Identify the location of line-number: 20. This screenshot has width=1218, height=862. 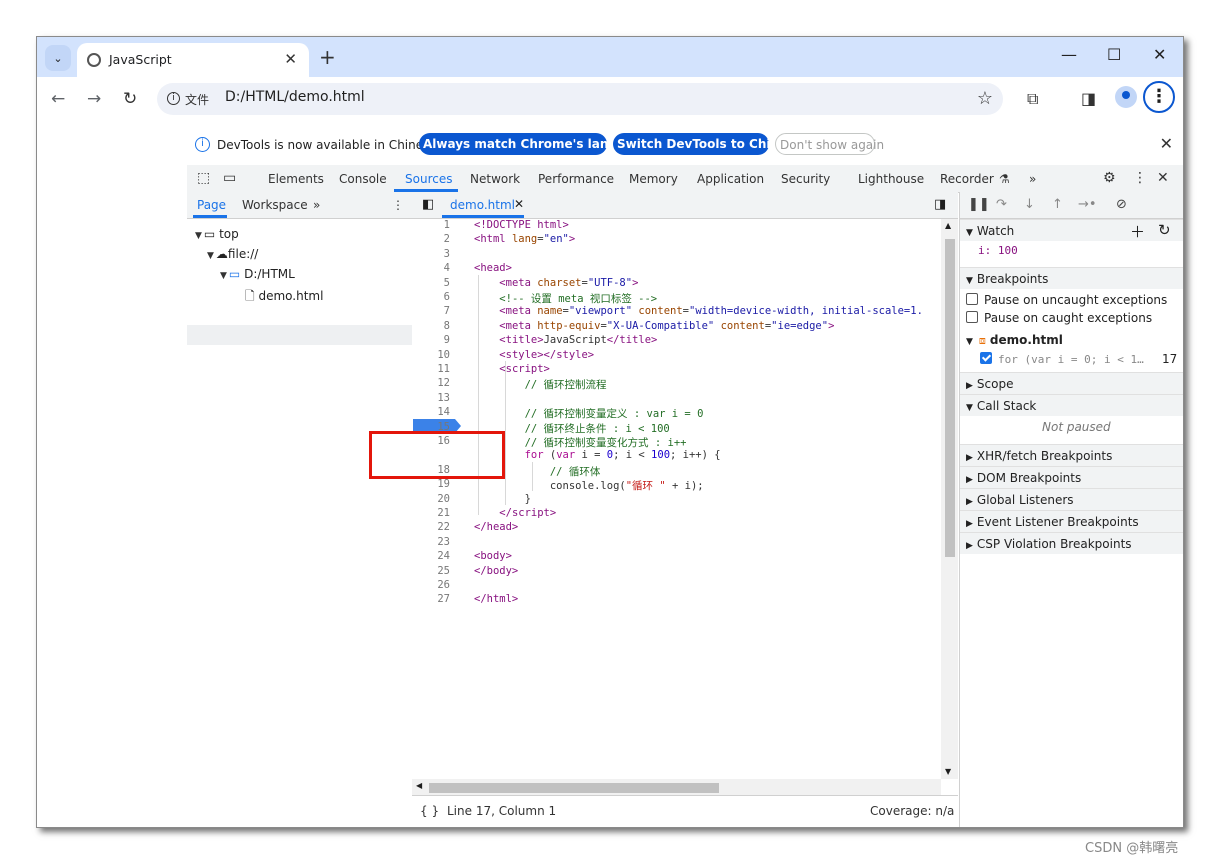
(431, 499).